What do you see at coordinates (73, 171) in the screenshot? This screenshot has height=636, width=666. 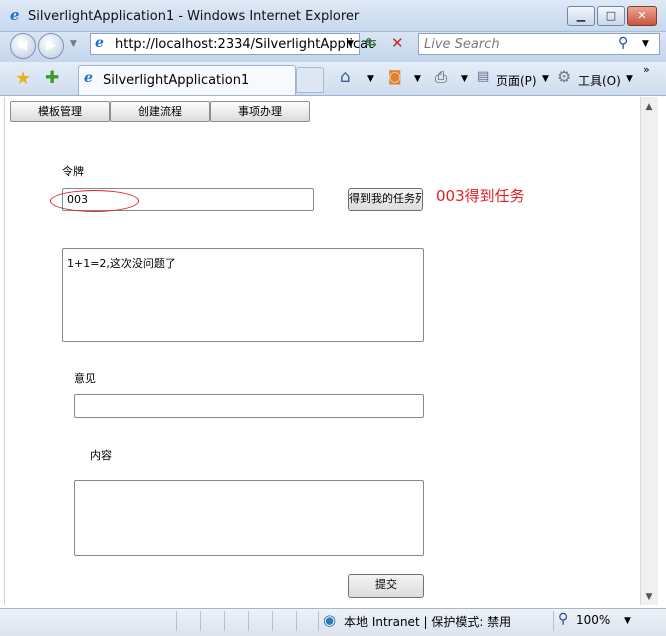 I see `token-label: 令牌` at bounding box center [73, 171].